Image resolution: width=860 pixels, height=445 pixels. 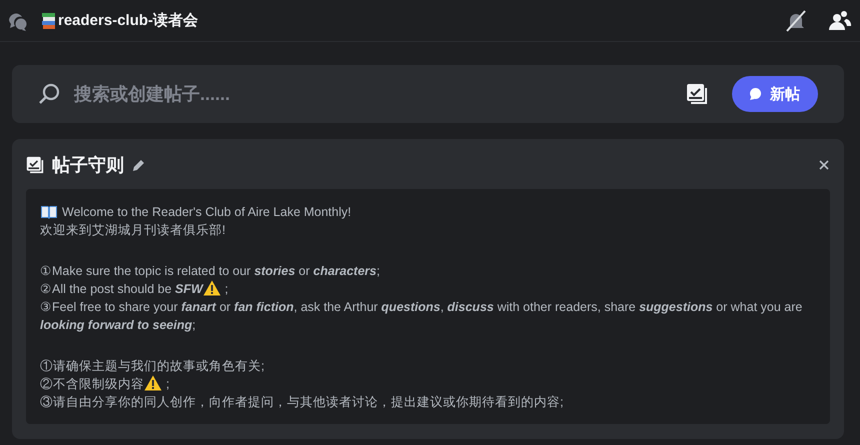 I want to click on search-icon, so click(x=49, y=94).